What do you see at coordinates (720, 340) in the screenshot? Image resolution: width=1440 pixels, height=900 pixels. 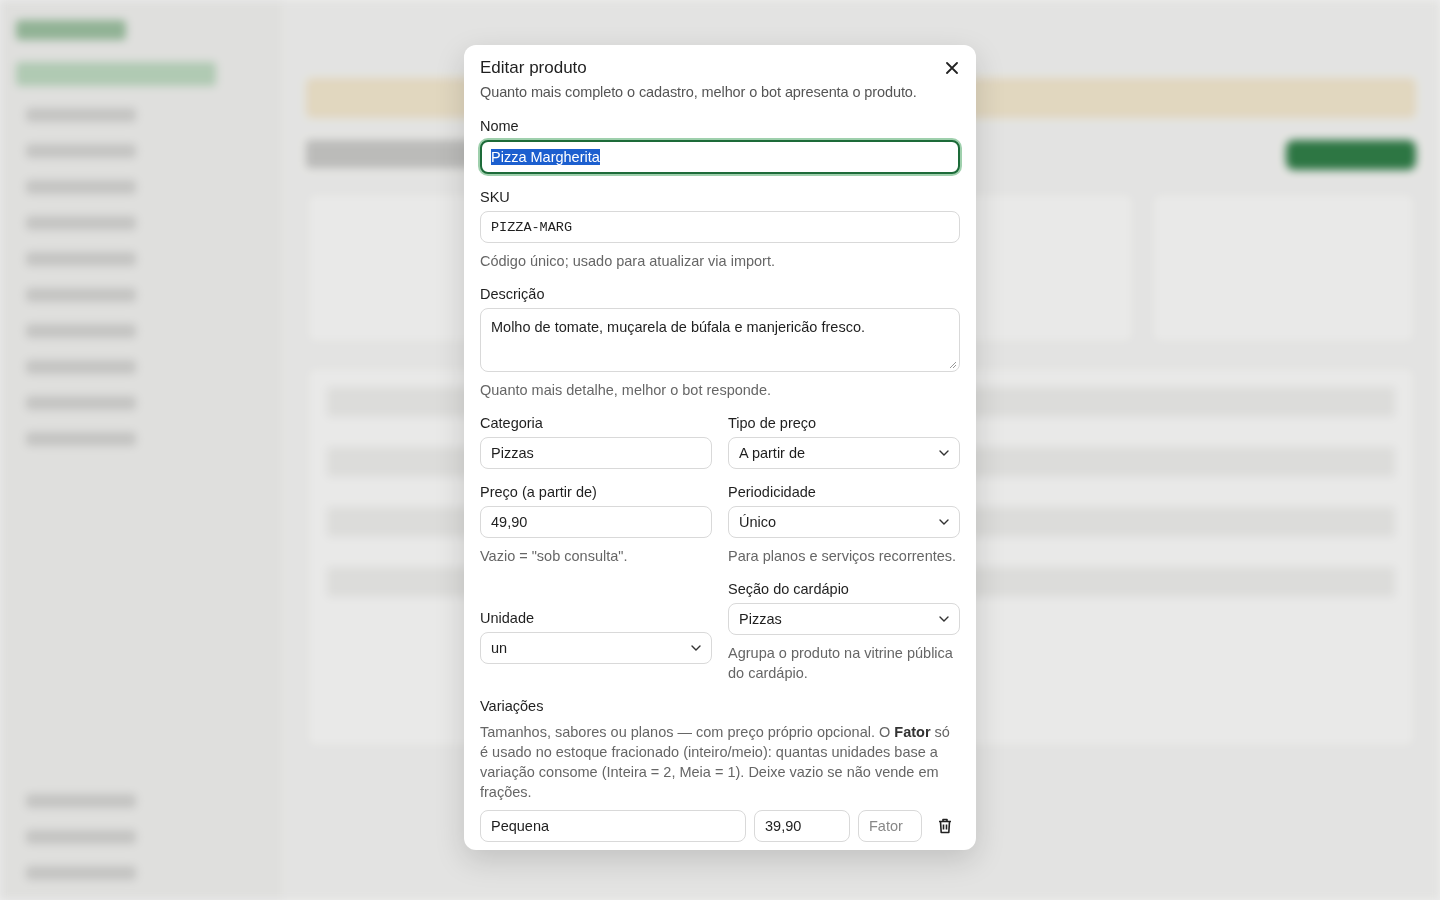 I see `textarea-field: Molho de tomate, muçarela de búfala e manjericão fresco.` at bounding box center [720, 340].